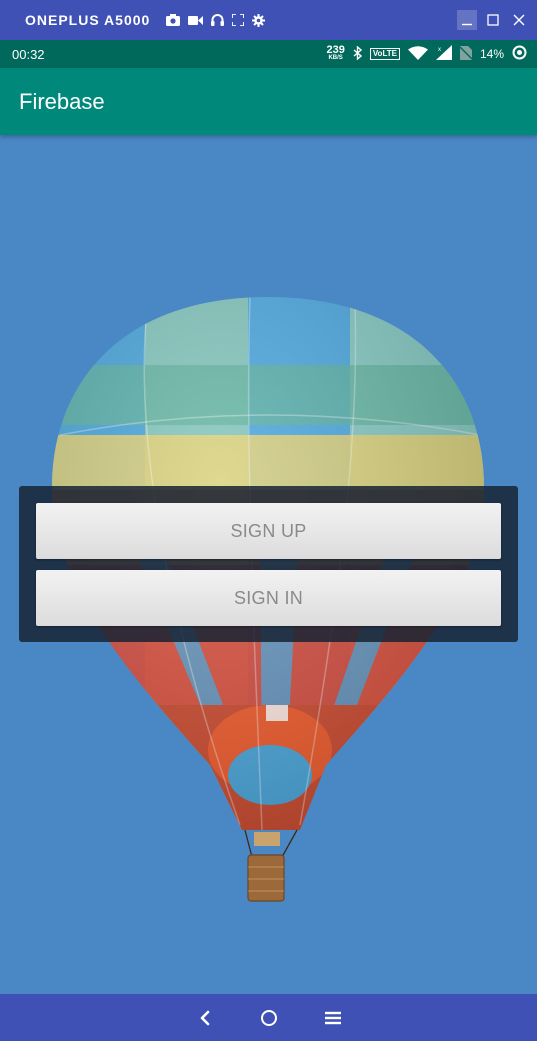 This screenshot has height=1041, width=537. Describe the element at coordinates (268, 598) in the screenshot. I see `sign-in-button: SIGN IN` at that location.